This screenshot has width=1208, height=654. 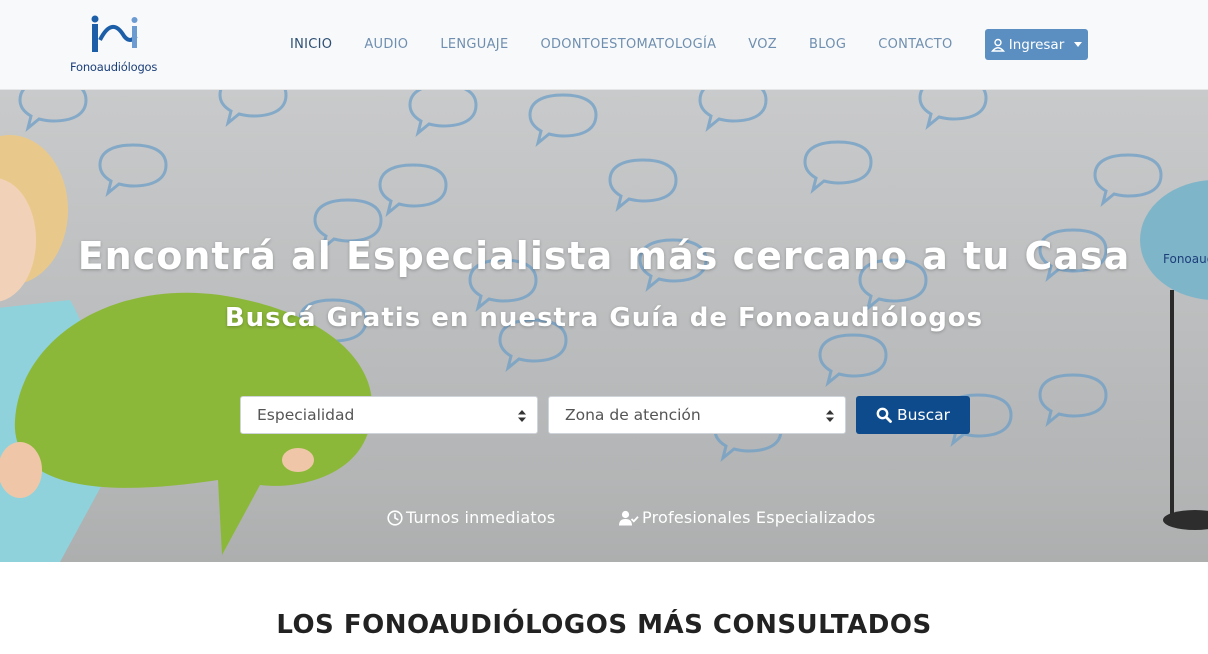 I want to click on nav-item-blog: BLOG, so click(x=827, y=44).